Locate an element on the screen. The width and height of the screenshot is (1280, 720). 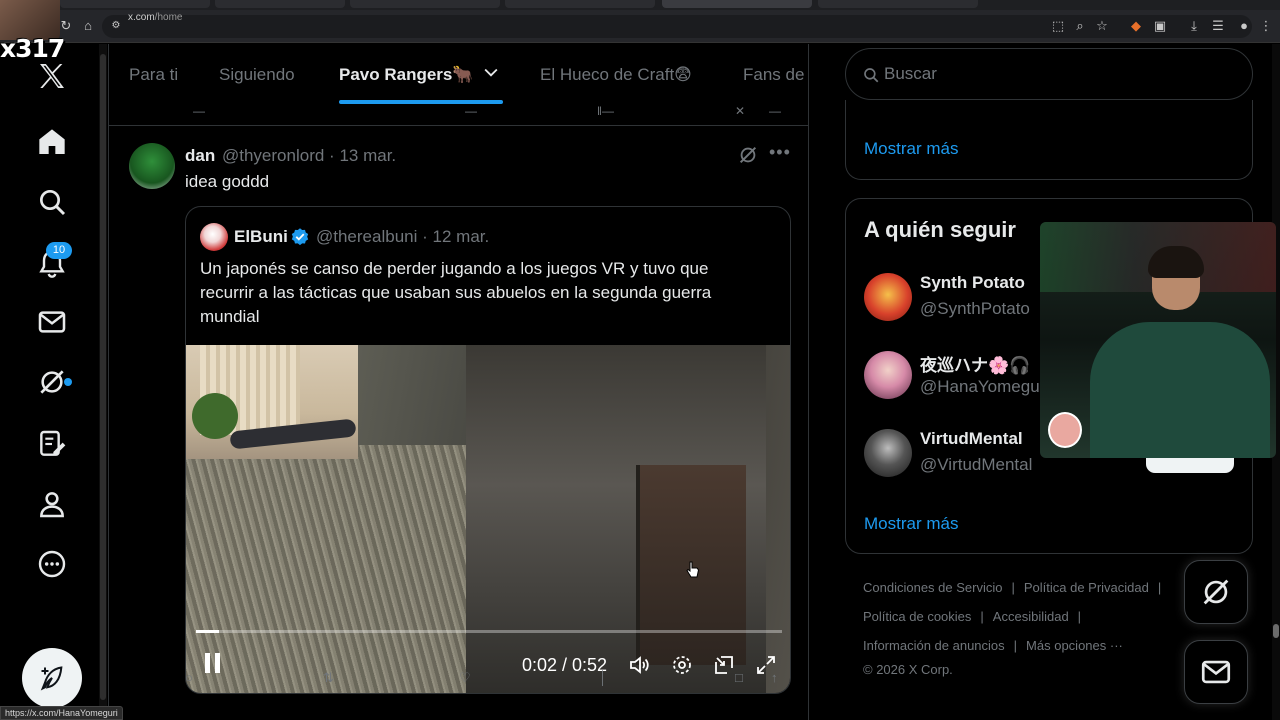
footer-link-more-options: Más opciones ··· is located at coordinates (1074, 645).